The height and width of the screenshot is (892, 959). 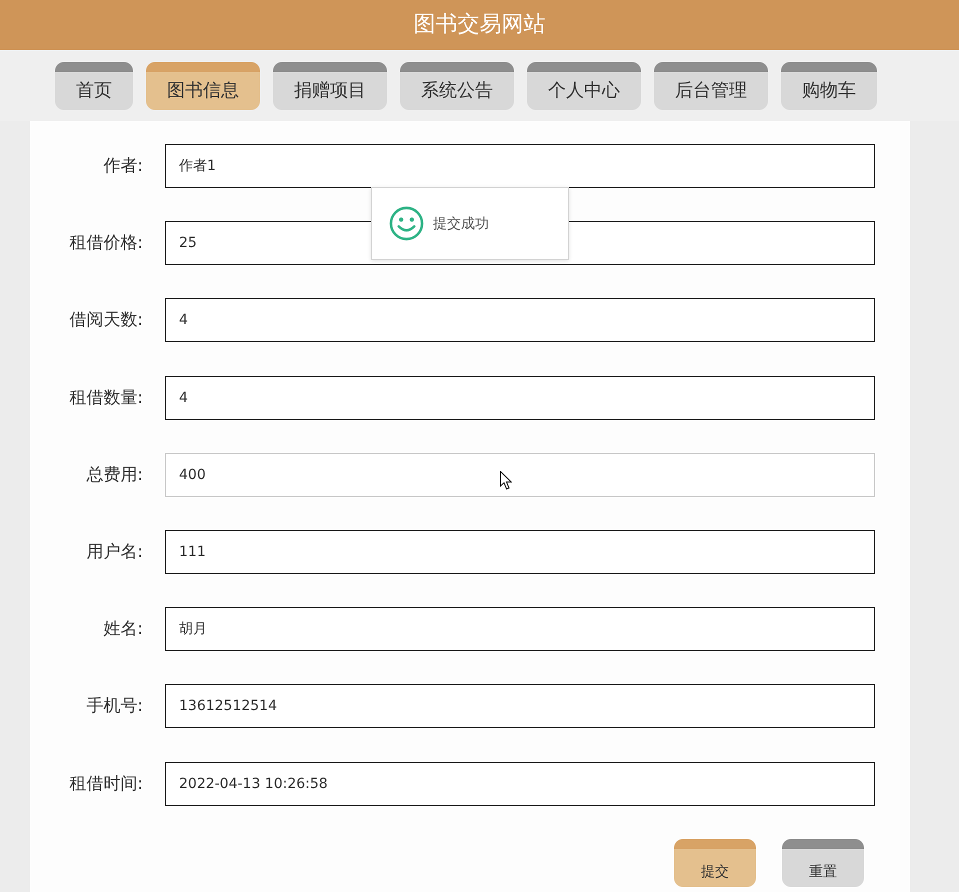 What do you see at coordinates (461, 224) in the screenshot?
I see `toast-message: 提交成功` at bounding box center [461, 224].